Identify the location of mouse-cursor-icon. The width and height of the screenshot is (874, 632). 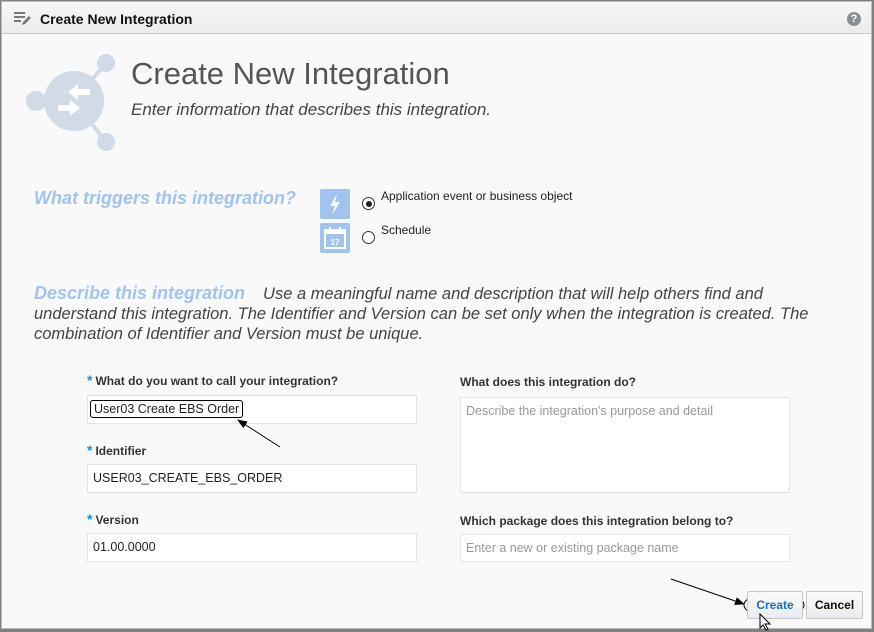
(765, 622).